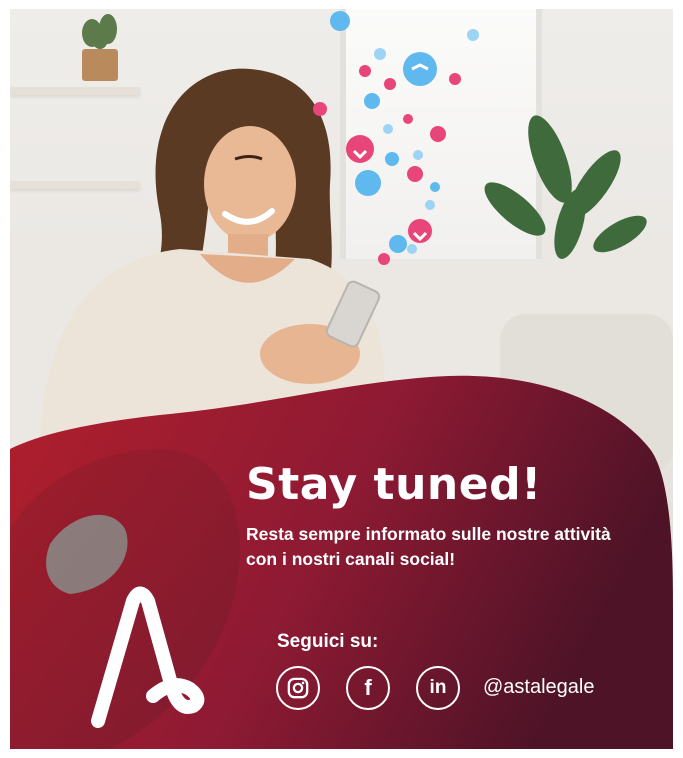 The image size is (683, 758). I want to click on headline: Stay tuned!, so click(394, 484).